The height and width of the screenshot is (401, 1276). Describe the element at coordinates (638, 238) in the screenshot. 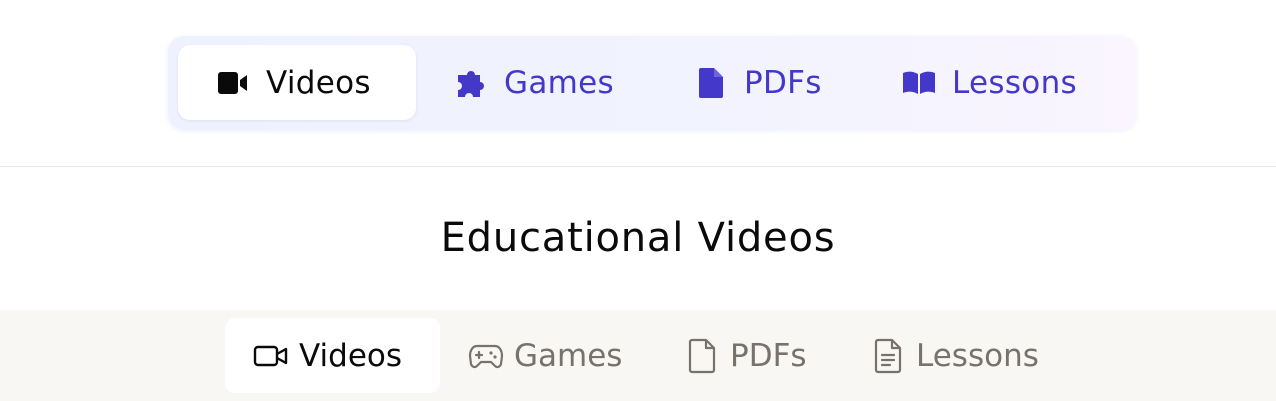

I see `section-title: Educational Videos` at that location.